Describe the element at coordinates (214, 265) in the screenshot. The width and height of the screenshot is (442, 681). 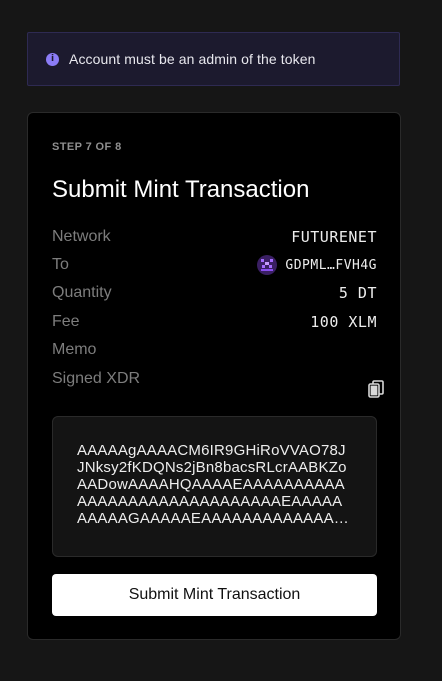
I see `to-row: To GDPML…FVH4G` at that location.